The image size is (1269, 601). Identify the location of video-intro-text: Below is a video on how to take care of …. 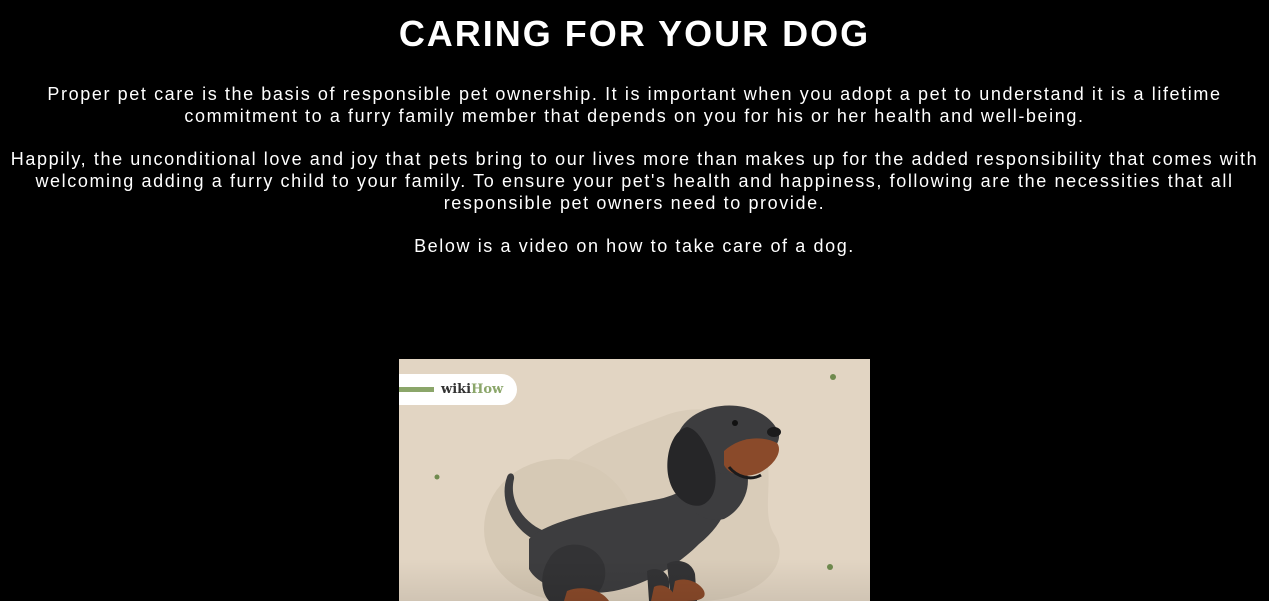
(634, 246).